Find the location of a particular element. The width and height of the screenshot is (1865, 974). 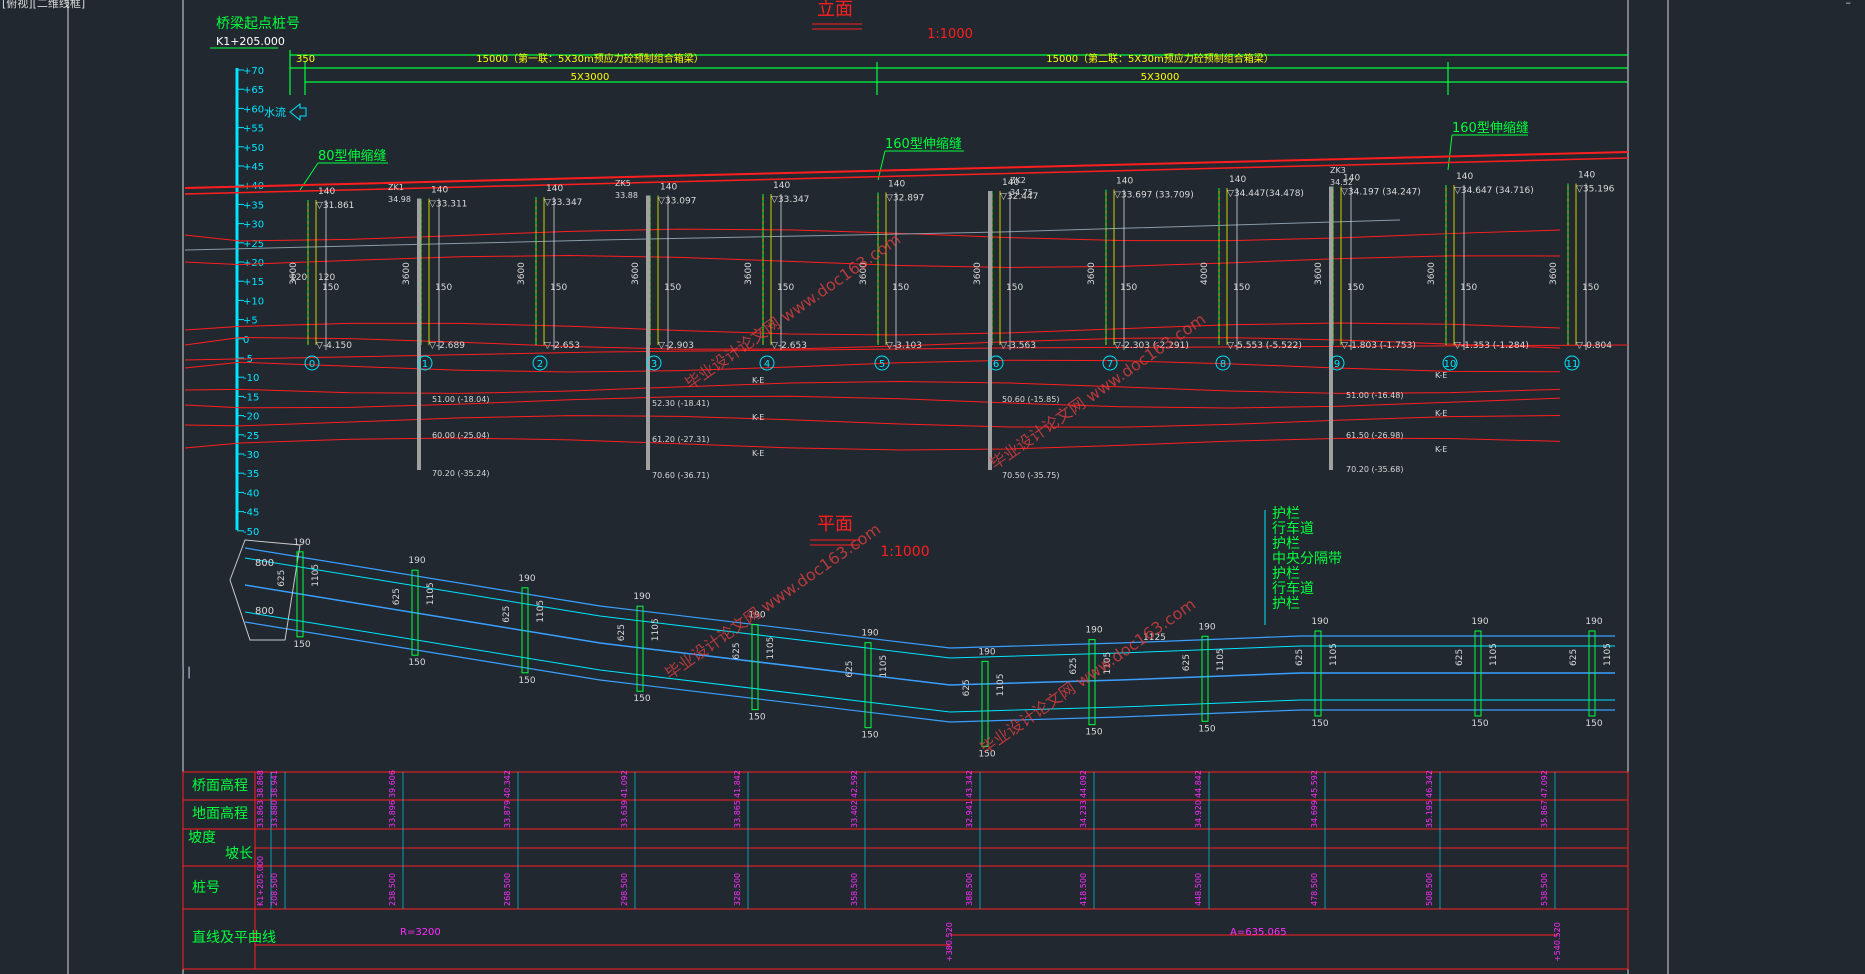

axis-tick: 0 is located at coordinates (246, 340).